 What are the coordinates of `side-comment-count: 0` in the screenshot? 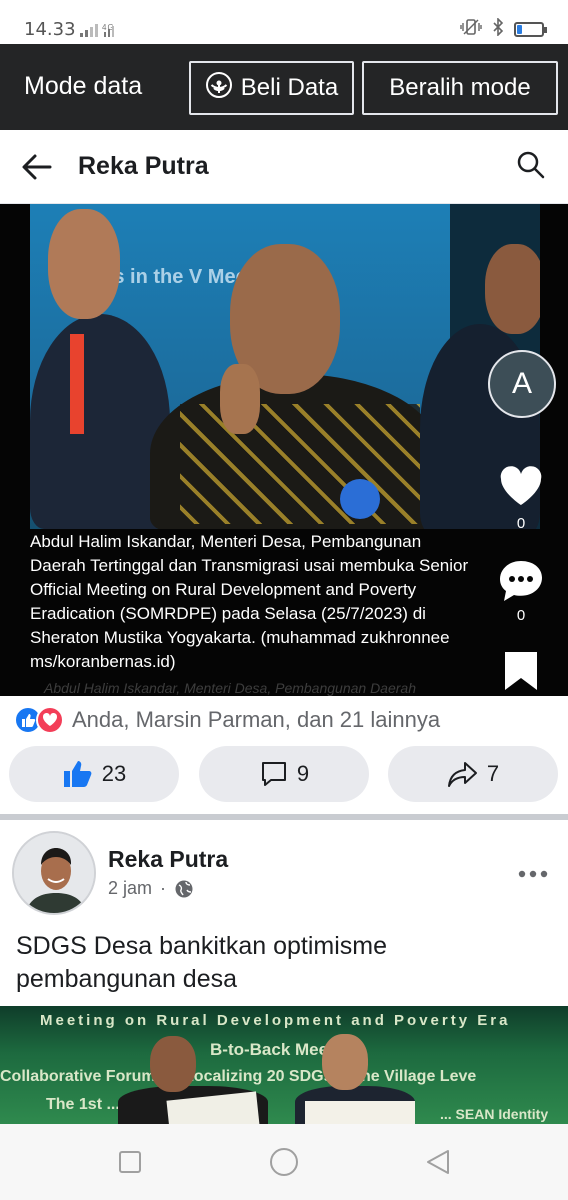 It's located at (521, 615).